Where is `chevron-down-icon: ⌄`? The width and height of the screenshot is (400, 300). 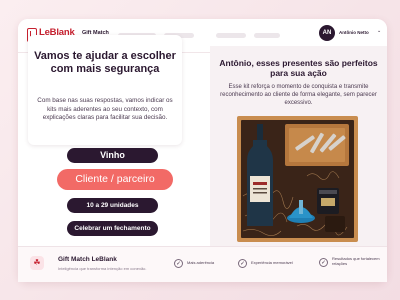 chevron-down-icon: ⌄ is located at coordinates (379, 31).